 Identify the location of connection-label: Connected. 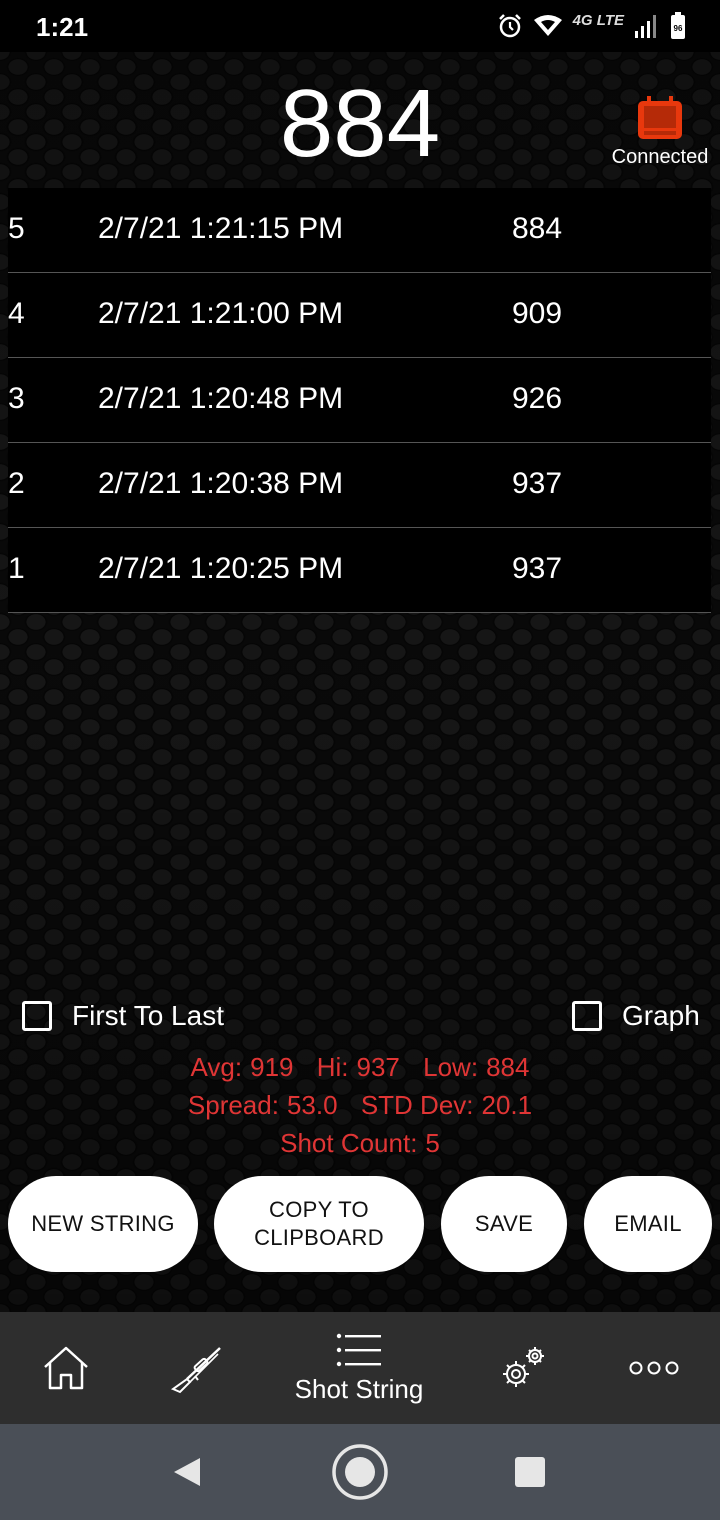
(660, 157).